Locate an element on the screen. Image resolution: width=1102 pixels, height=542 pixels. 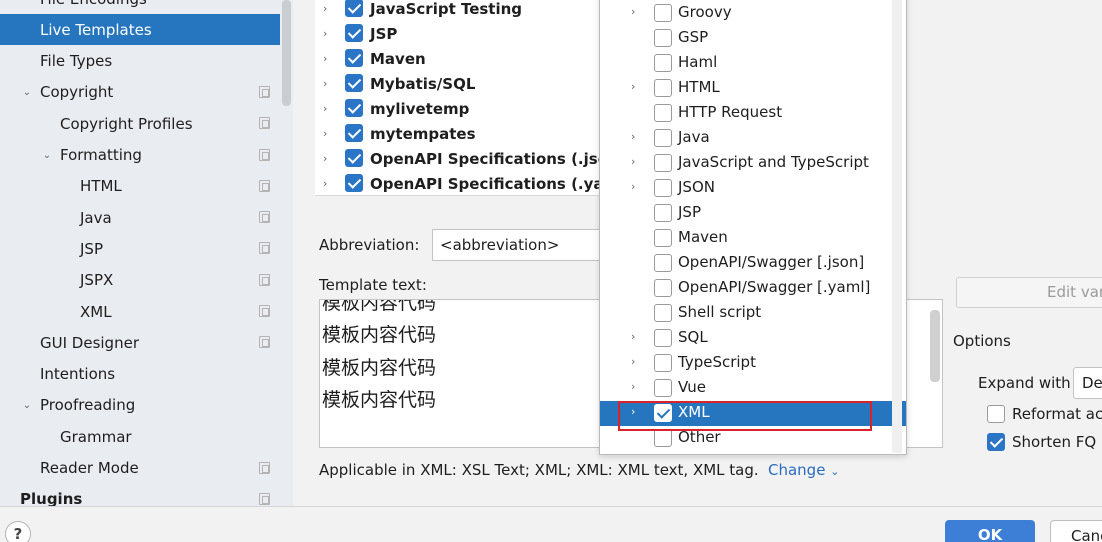
abbreviation-input: <abbreviation> is located at coordinates (522, 245).